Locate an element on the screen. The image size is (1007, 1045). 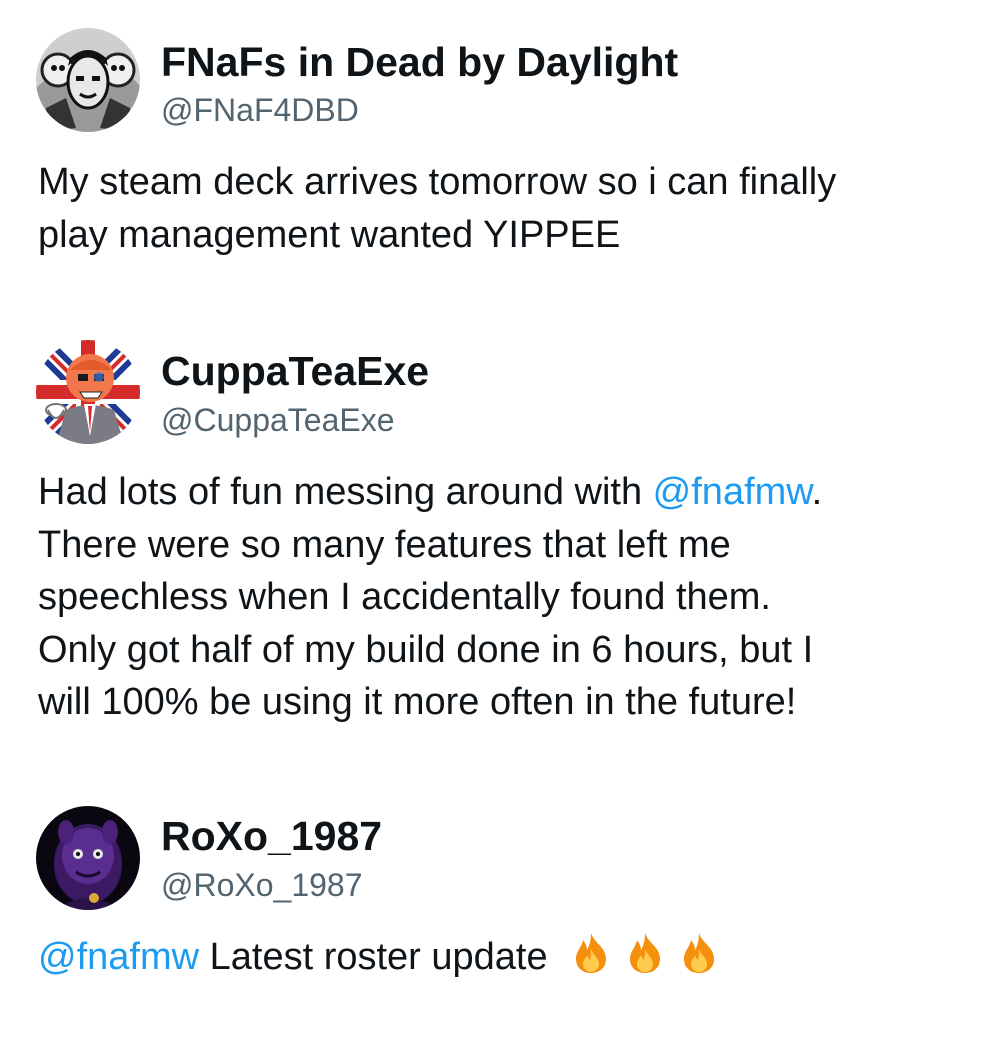
tweet-text-line: @fnafmw Latest roster update is located at coordinates (508, 960).